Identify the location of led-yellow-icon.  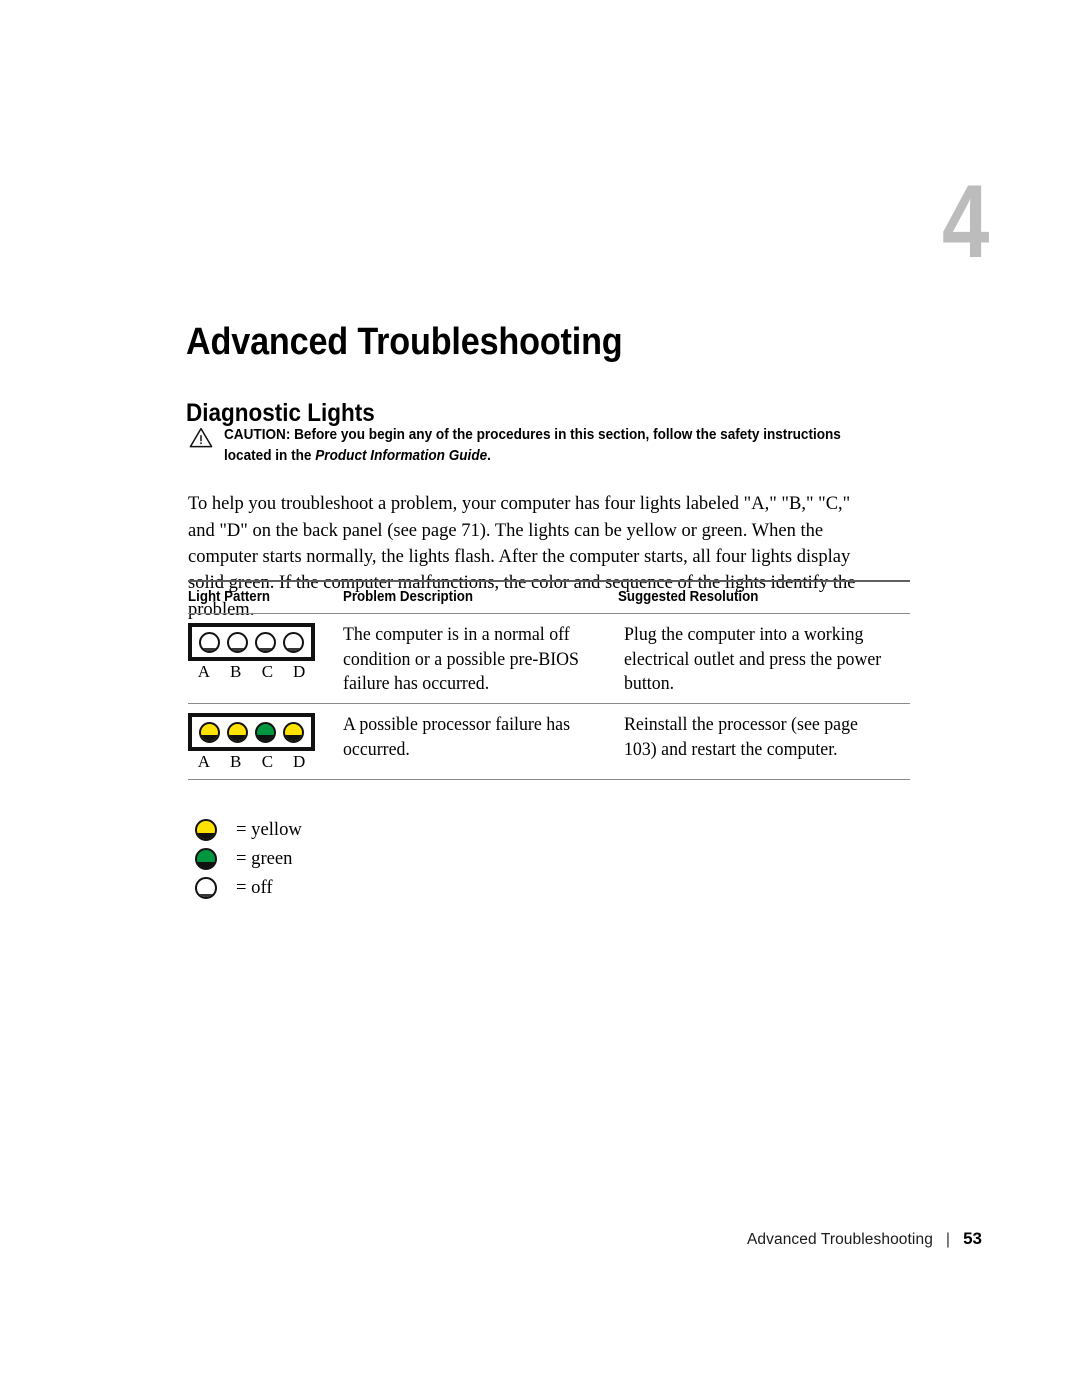
(206, 829).